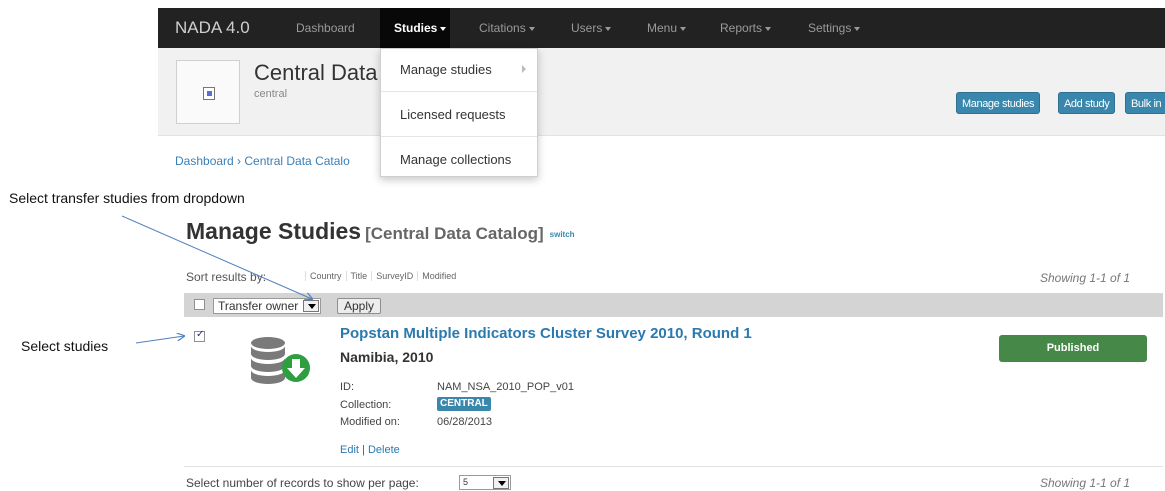  I want to click on chevron-right-icon, so click(524, 69).